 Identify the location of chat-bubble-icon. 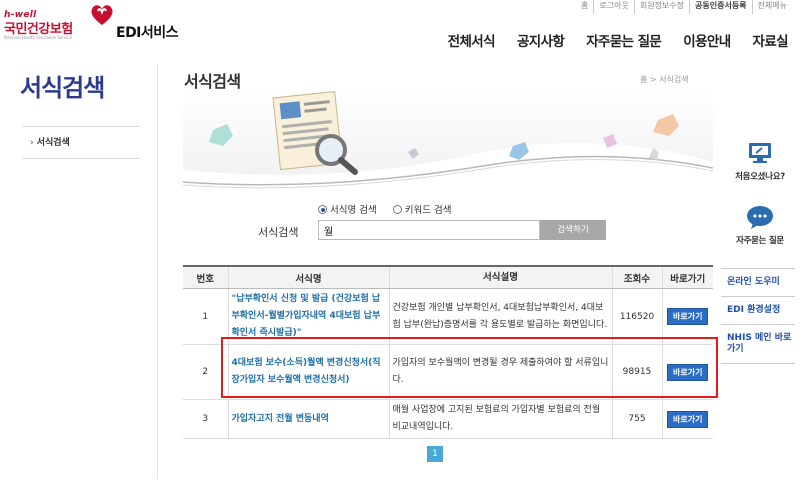
(760, 217).